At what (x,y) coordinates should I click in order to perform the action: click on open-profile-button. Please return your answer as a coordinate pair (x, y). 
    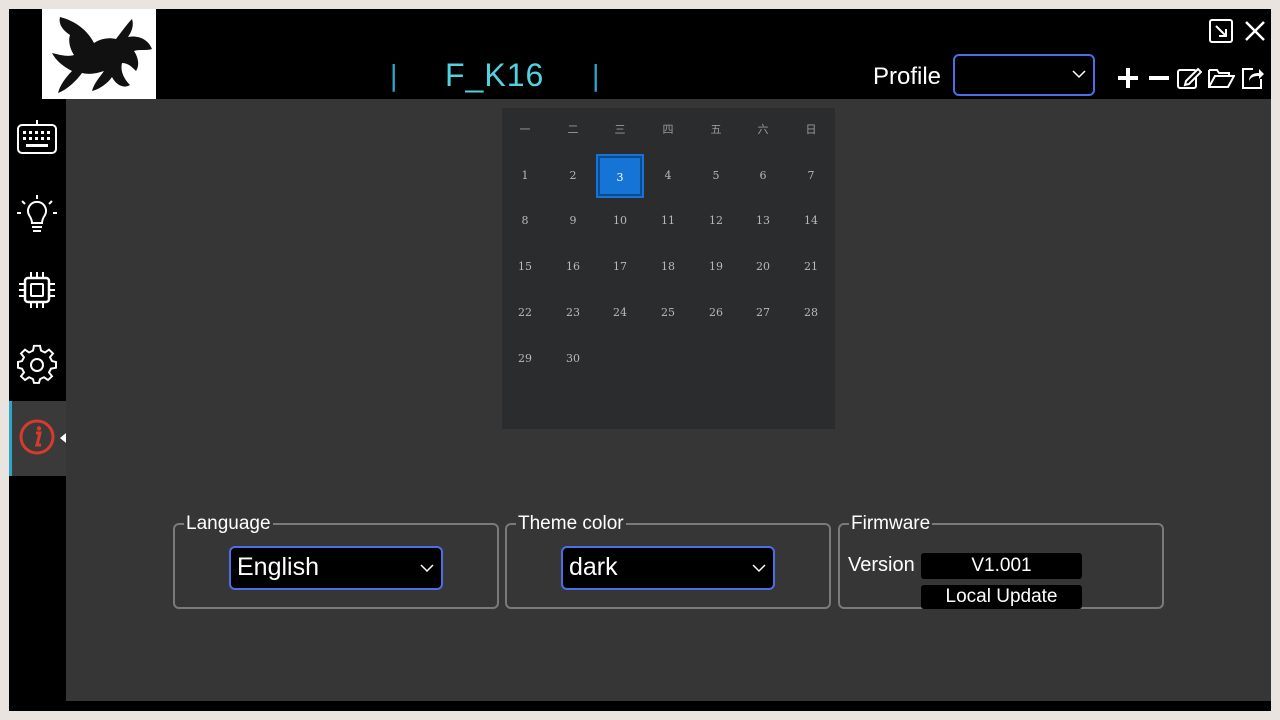
    Looking at the image, I should click on (1221, 78).